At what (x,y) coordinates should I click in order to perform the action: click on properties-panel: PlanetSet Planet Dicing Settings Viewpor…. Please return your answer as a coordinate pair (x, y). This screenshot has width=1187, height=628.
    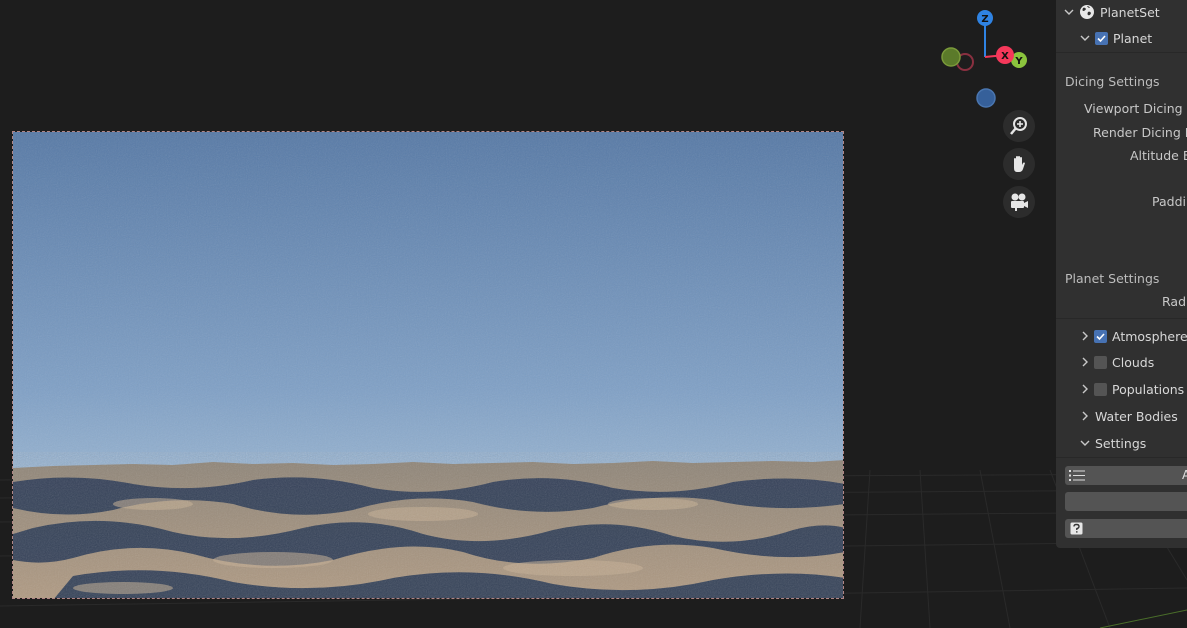
    Looking at the image, I should click on (1121, 274).